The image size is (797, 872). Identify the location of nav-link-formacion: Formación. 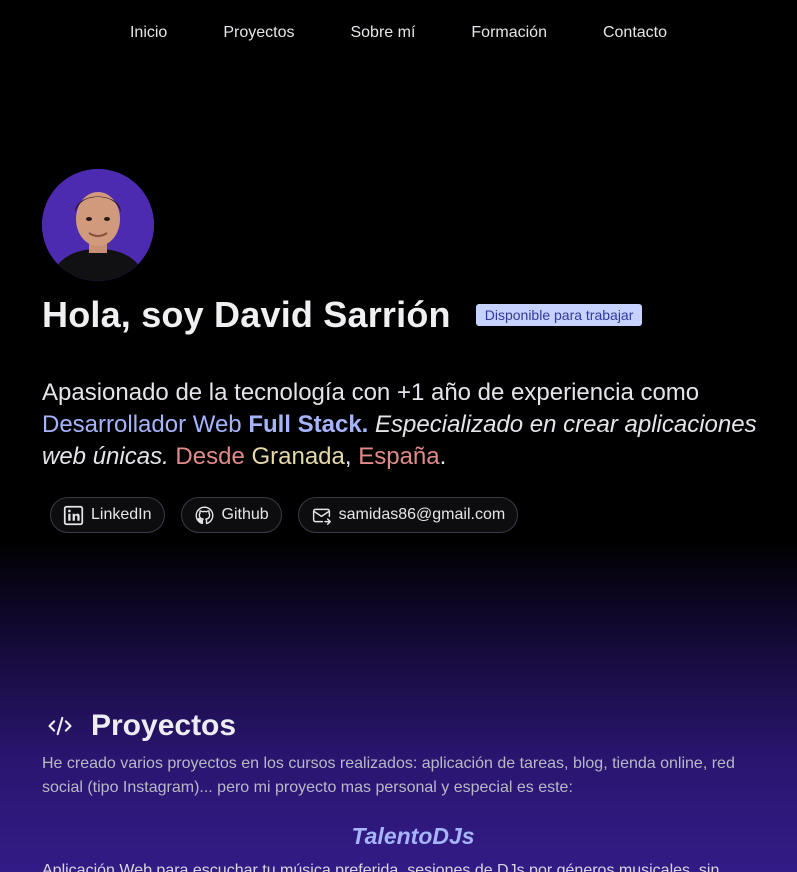
(509, 33).